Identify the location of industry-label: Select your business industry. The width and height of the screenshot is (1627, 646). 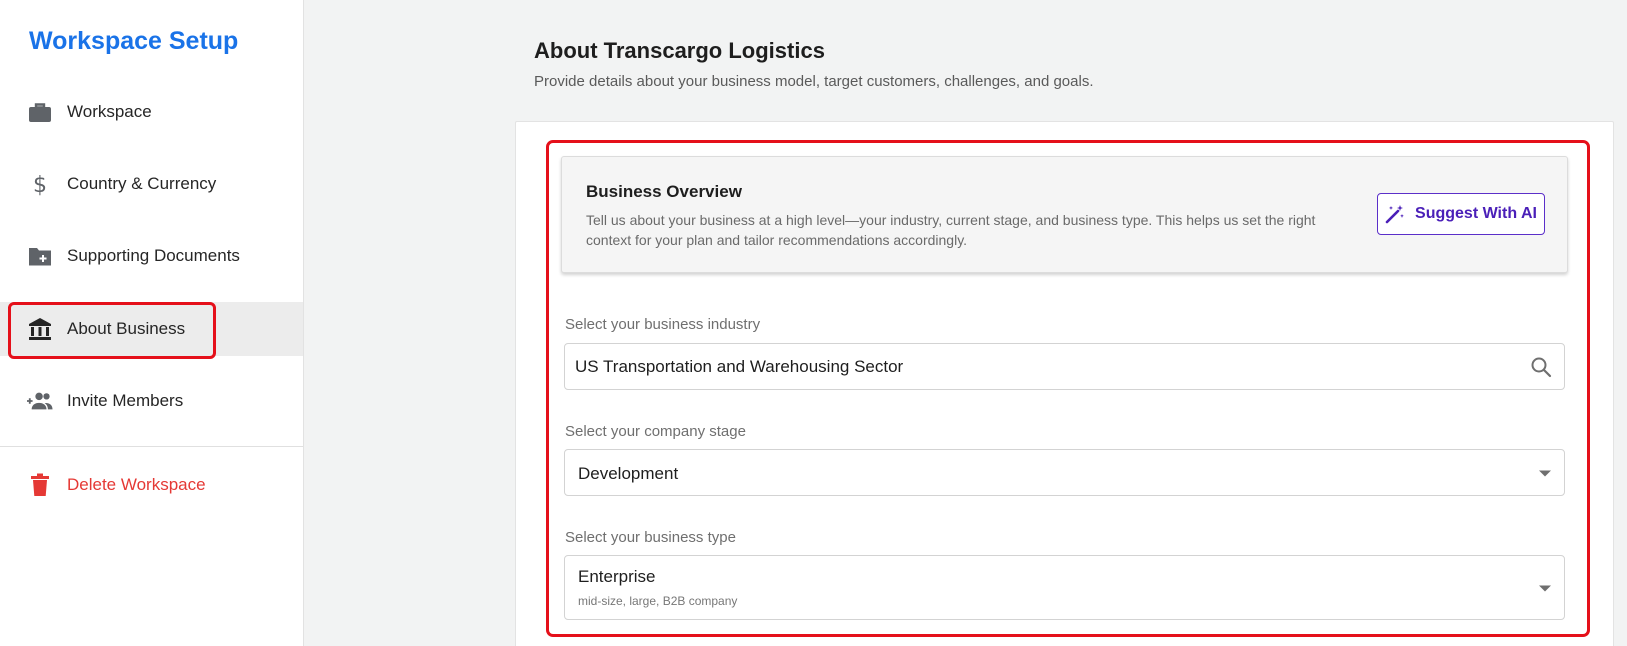
(663, 324).